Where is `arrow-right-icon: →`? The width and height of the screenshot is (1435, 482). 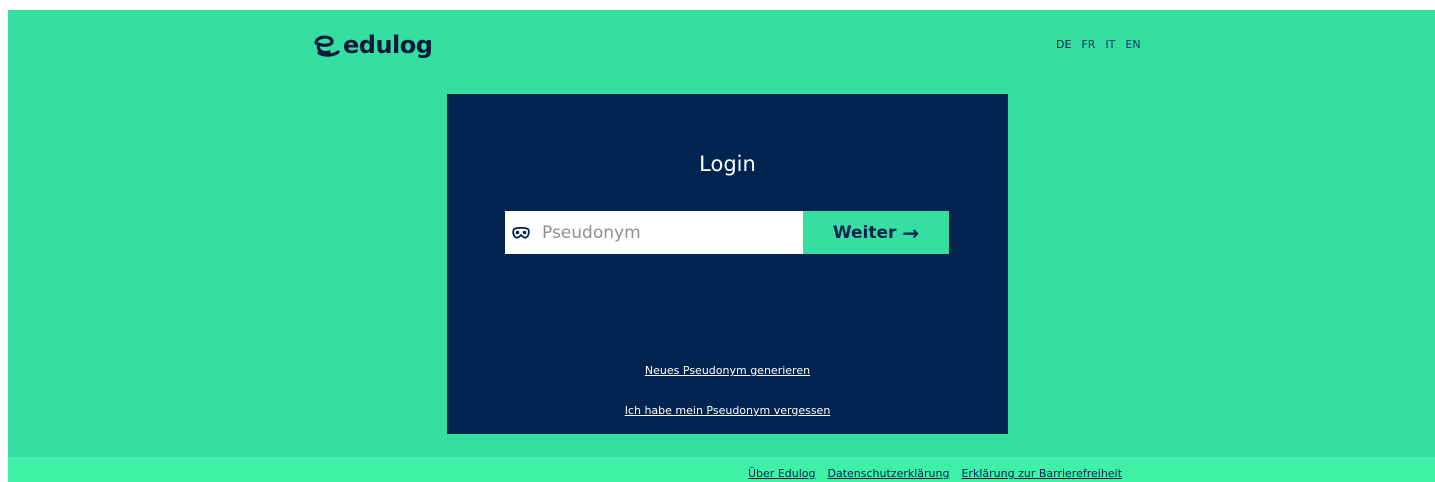 arrow-right-icon: → is located at coordinates (911, 232).